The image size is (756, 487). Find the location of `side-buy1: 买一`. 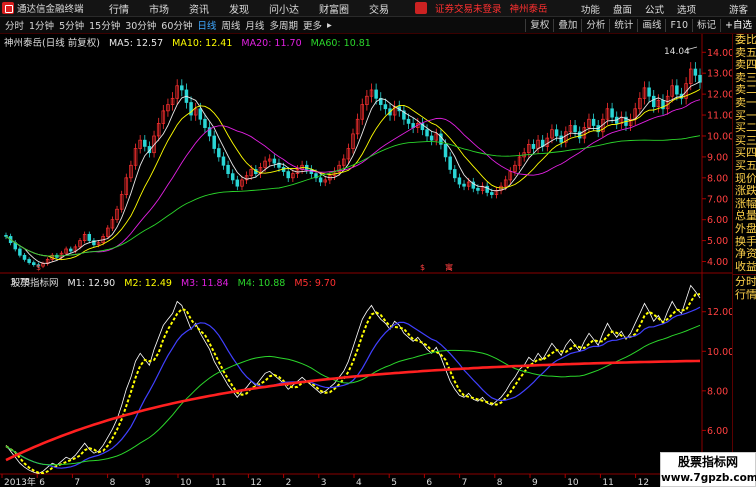

side-buy1: 买一 is located at coordinates (744, 116).